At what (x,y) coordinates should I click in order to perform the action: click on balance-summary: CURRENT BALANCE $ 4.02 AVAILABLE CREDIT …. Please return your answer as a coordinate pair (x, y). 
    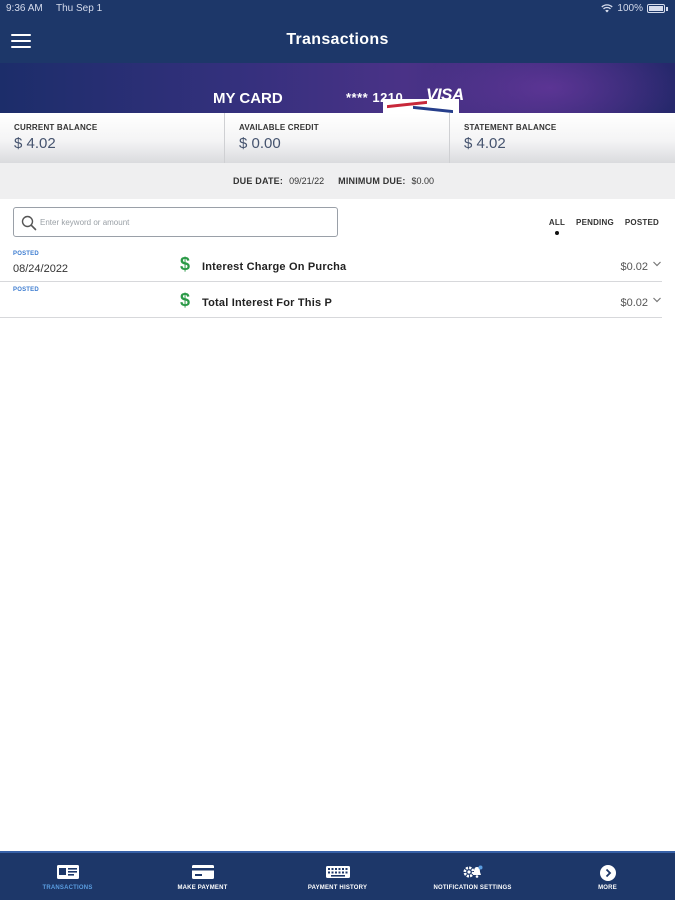
    Looking at the image, I should click on (337, 138).